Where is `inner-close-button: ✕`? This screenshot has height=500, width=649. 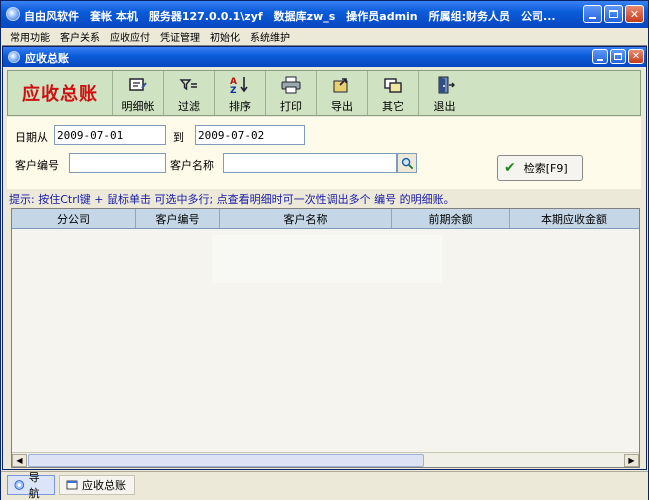 inner-close-button: ✕ is located at coordinates (636, 56).